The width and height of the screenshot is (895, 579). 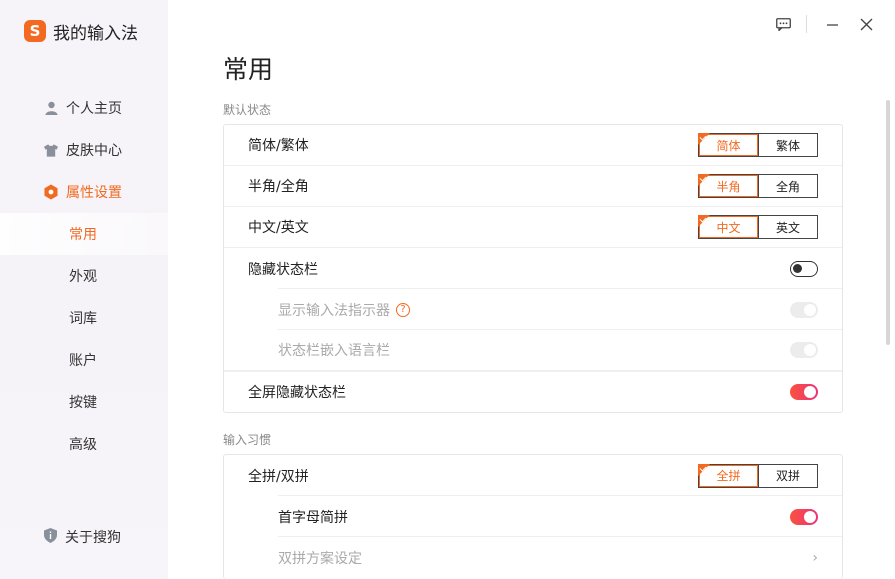 What do you see at coordinates (334, 351) in the screenshot?
I see `row-label: 状态栏嵌入语言栏` at bounding box center [334, 351].